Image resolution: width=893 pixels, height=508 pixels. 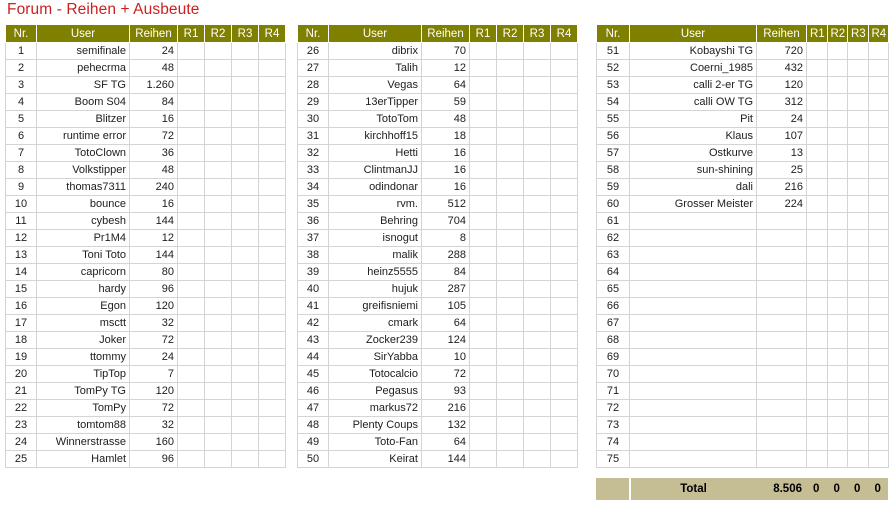 What do you see at coordinates (693, 204) in the screenshot?
I see `cell-user: Grosser Meister` at bounding box center [693, 204].